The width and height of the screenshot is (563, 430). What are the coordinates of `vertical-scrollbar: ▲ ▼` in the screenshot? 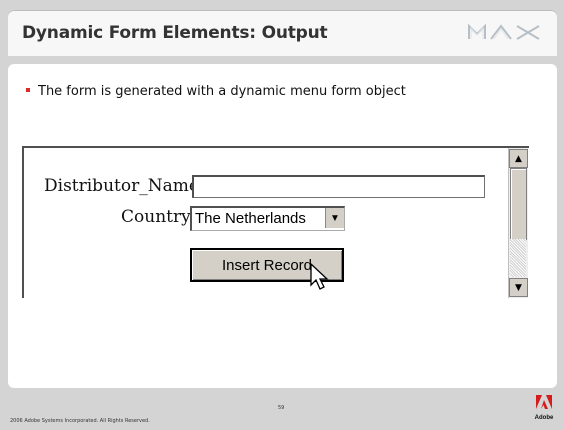 It's located at (518, 223).